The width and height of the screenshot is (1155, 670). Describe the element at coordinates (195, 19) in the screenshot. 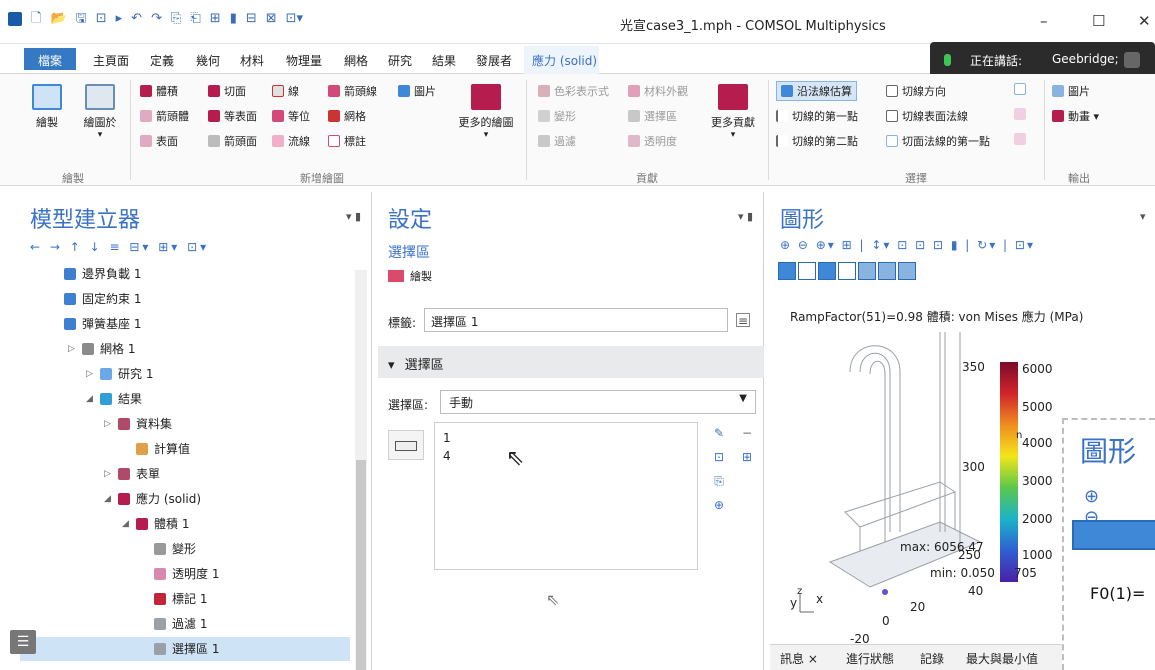

I see `paste-icon: ⎗` at that location.